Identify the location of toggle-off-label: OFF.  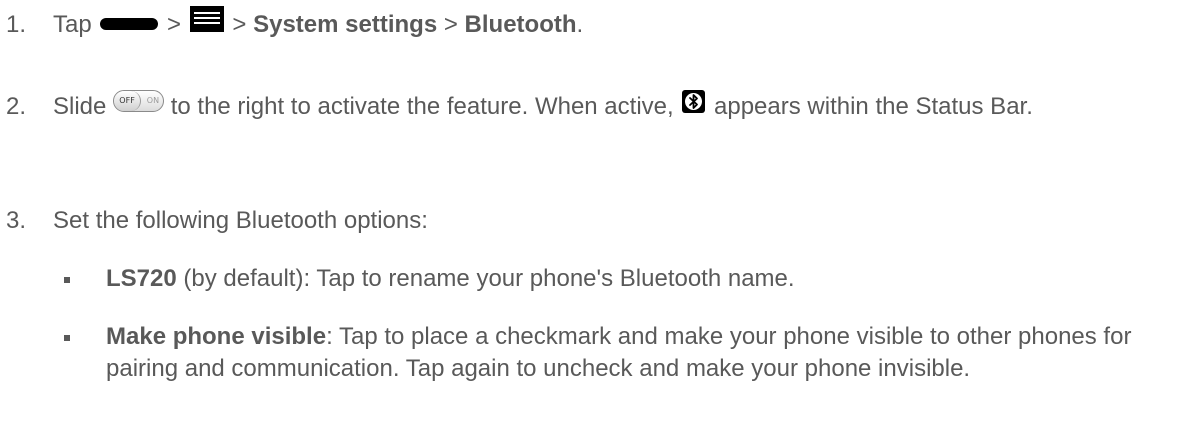
(128, 100).